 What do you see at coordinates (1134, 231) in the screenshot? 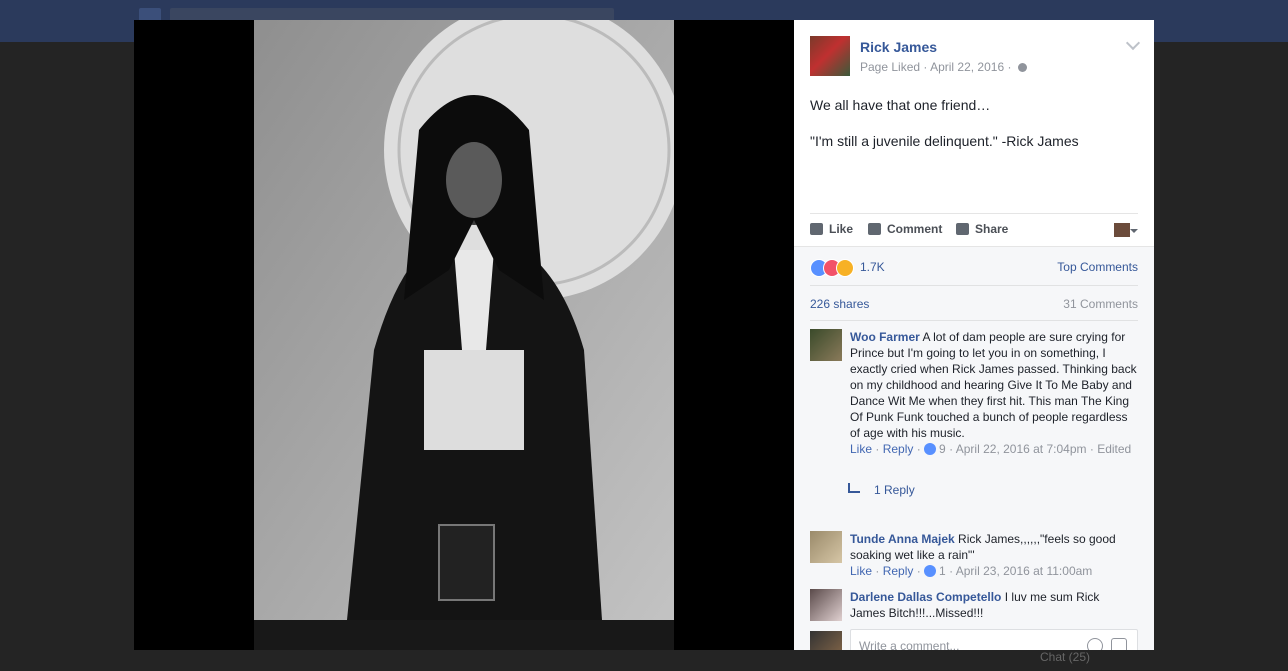
I see `caret-down-icon` at bounding box center [1134, 231].